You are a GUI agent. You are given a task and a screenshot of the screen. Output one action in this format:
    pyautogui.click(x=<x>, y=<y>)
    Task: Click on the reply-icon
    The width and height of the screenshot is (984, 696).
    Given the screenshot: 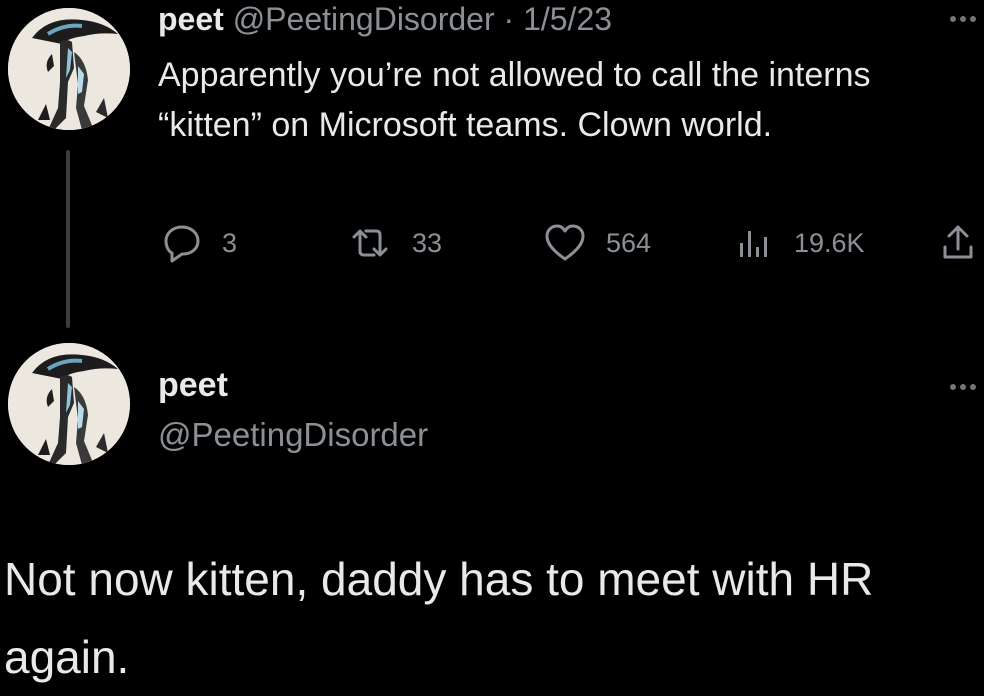 What is the action you would take?
    pyautogui.click(x=182, y=244)
    